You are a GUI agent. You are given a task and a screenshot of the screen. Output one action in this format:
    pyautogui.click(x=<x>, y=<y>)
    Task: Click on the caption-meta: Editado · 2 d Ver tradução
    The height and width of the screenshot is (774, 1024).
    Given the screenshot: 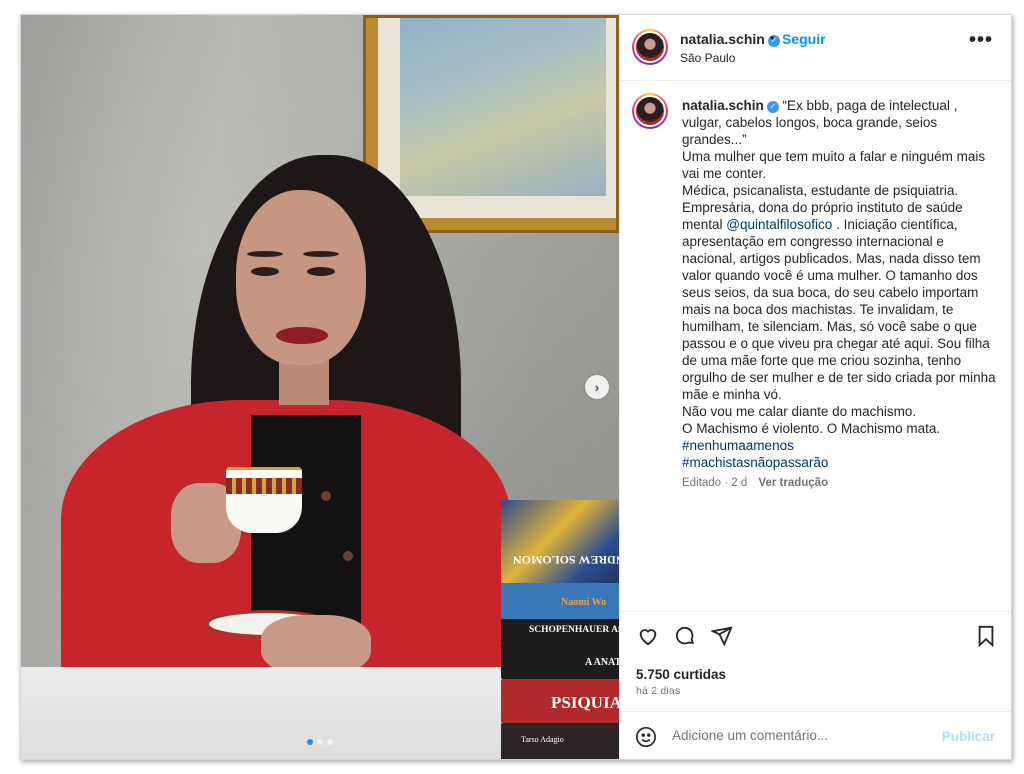 What is the action you would take?
    pyautogui.click(x=755, y=483)
    